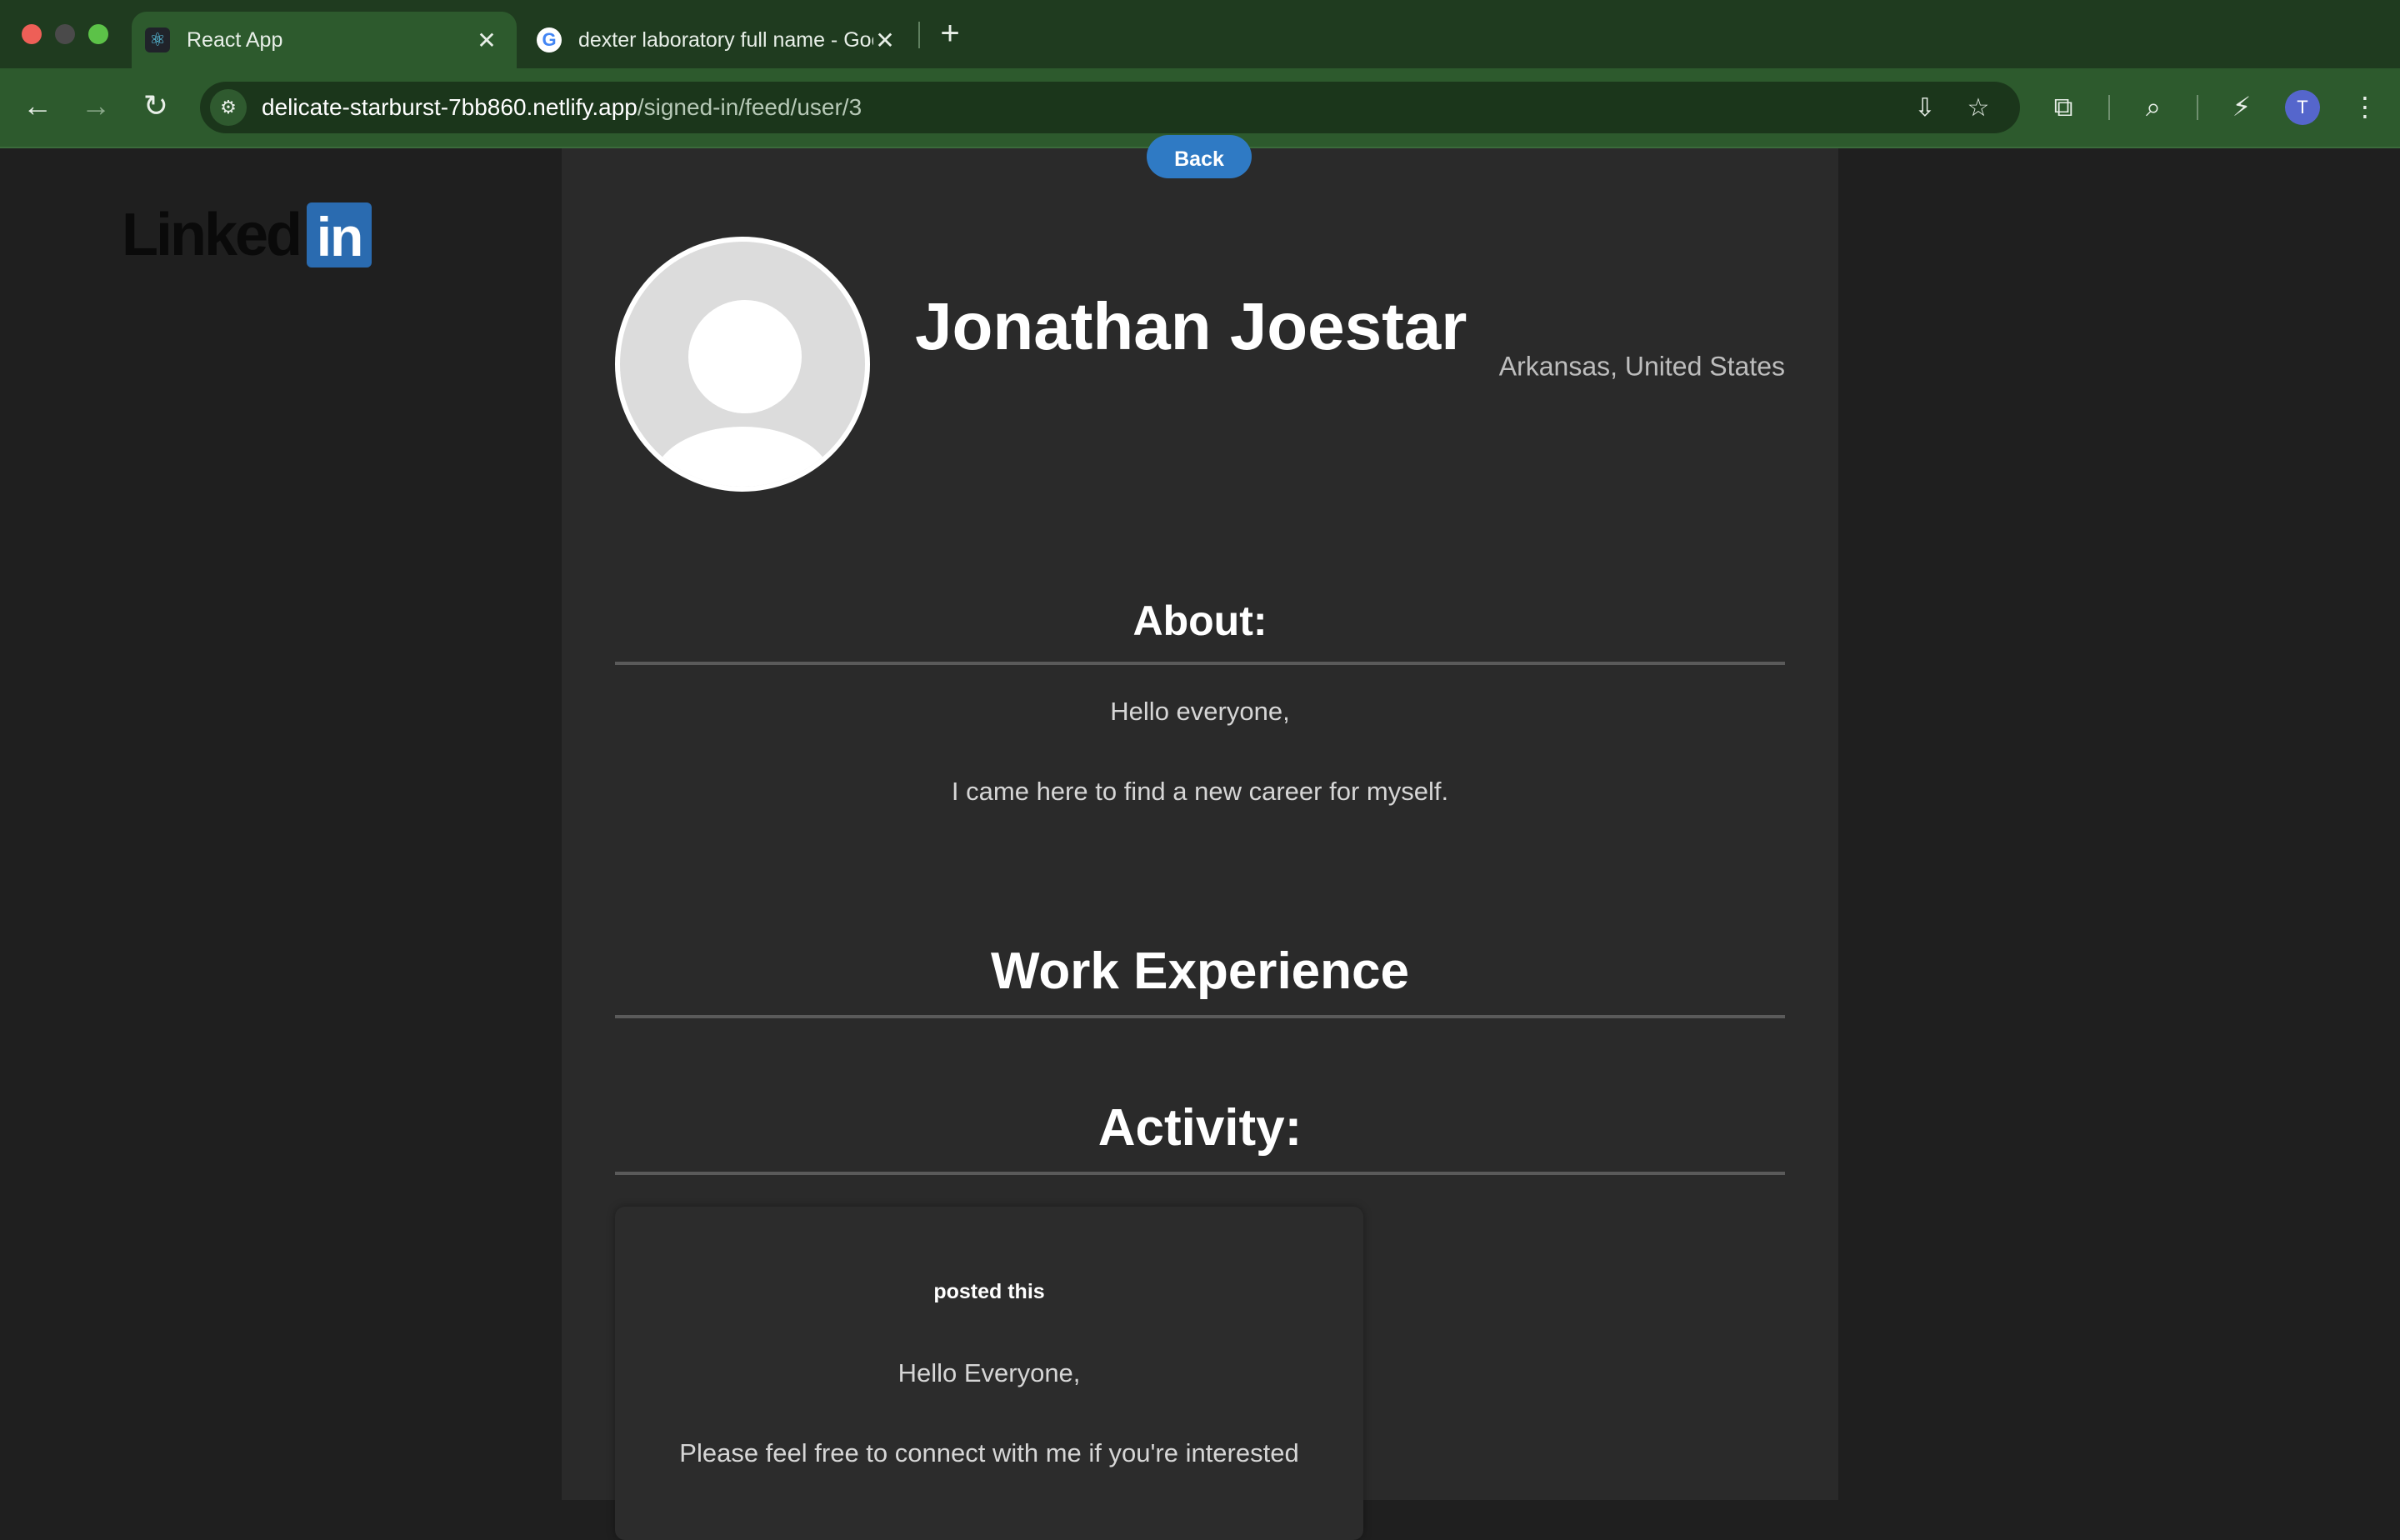 This screenshot has height=1540, width=2400. I want to click on post-meta: posted this, so click(989, 1291).